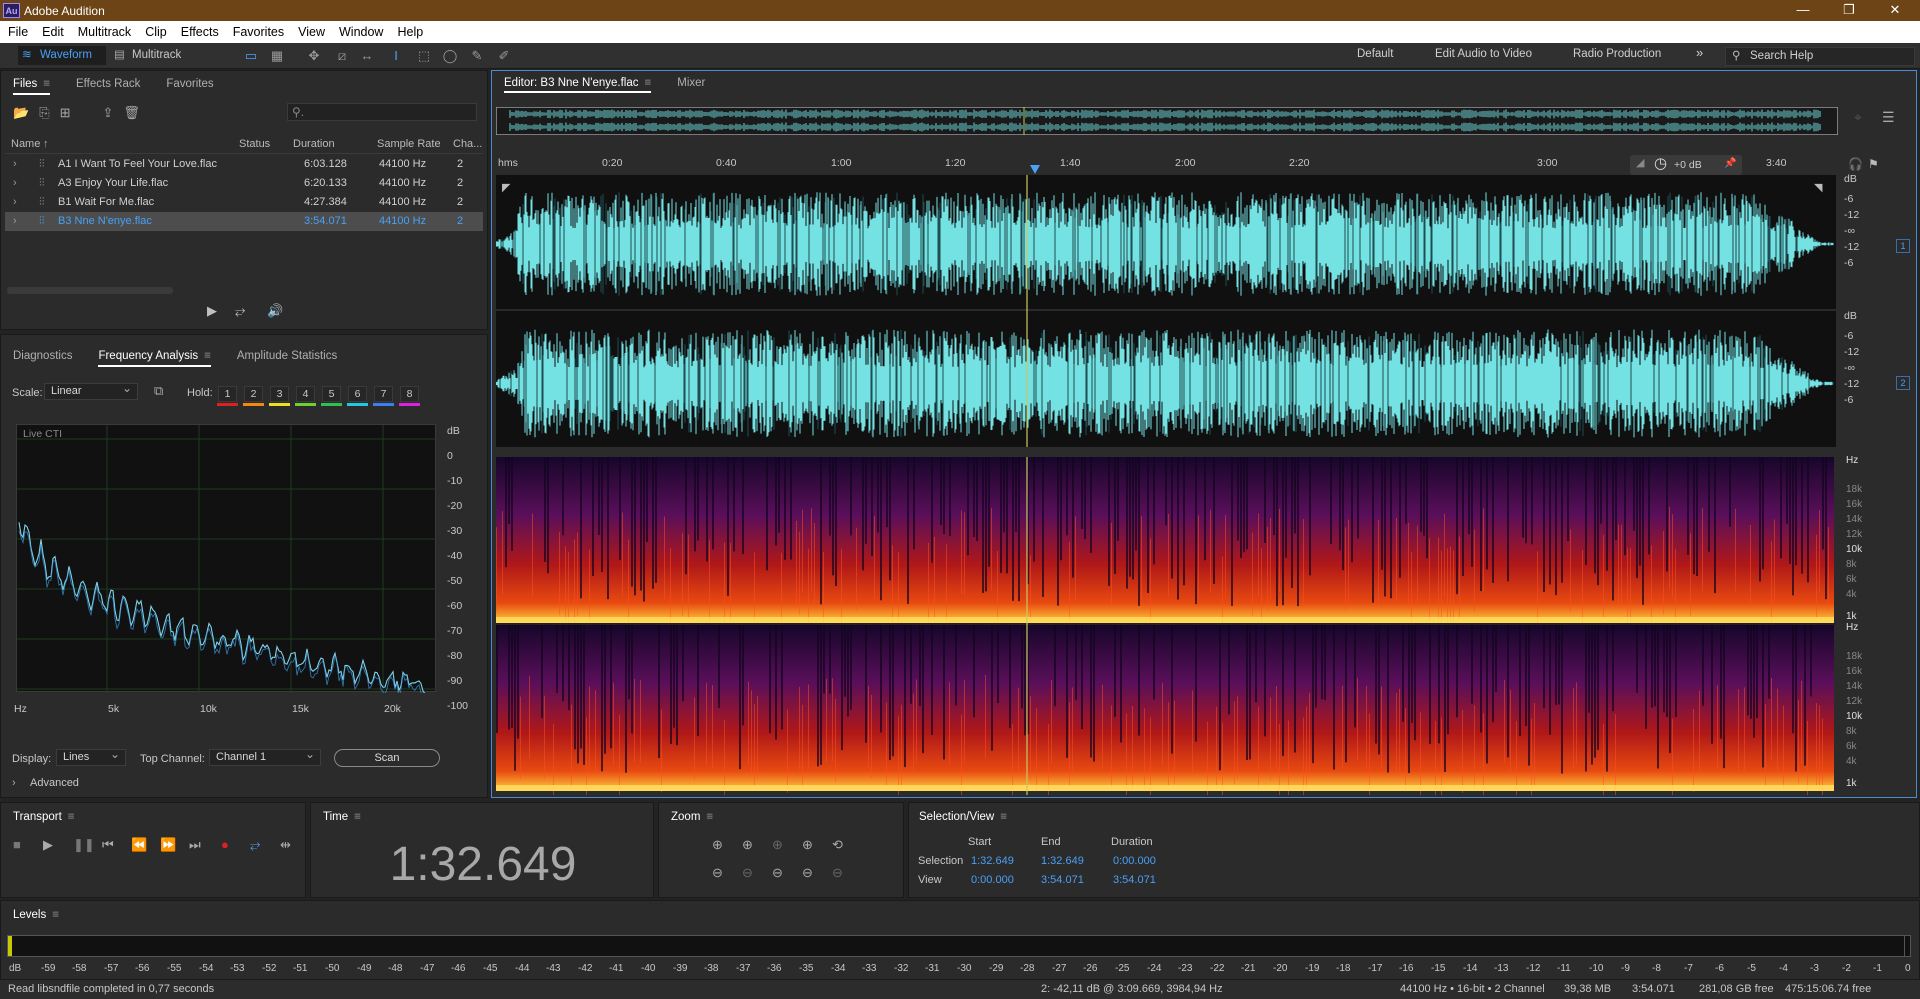 The image size is (1920, 999). What do you see at coordinates (1134, 861) in the screenshot?
I see `selection-duration: 0:00.000` at bounding box center [1134, 861].